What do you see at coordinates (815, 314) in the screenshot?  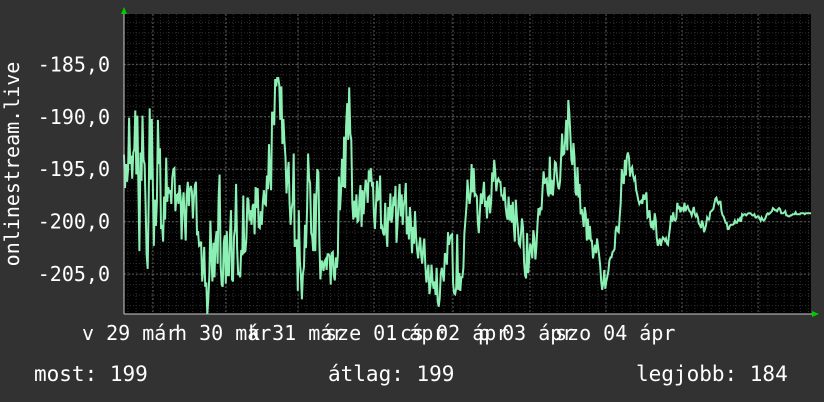 I see `x-axis-arrow-icon` at bounding box center [815, 314].